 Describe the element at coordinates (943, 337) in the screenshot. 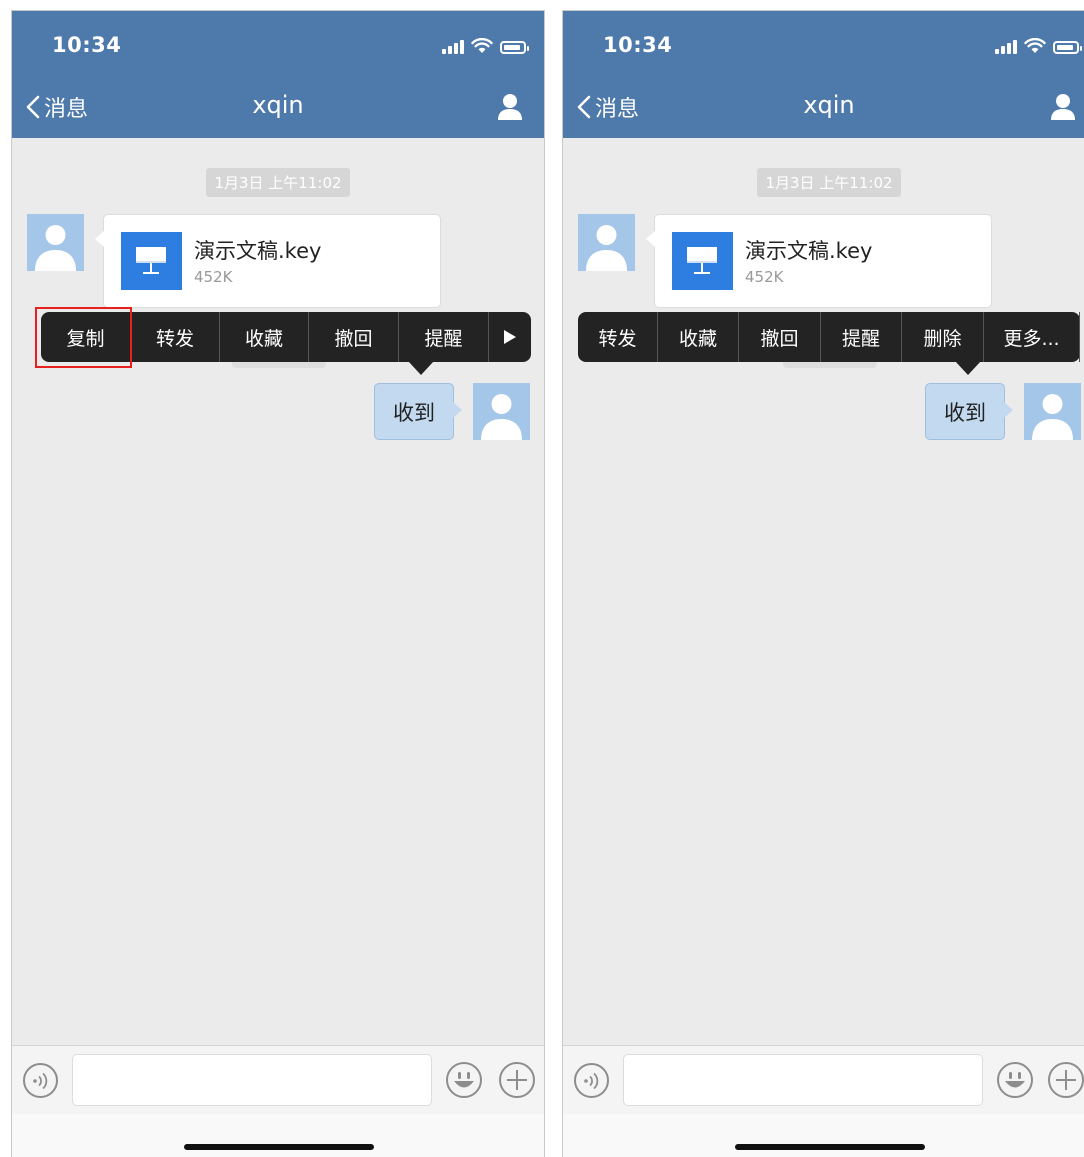

I see `menu-item-delete: 删除` at that location.